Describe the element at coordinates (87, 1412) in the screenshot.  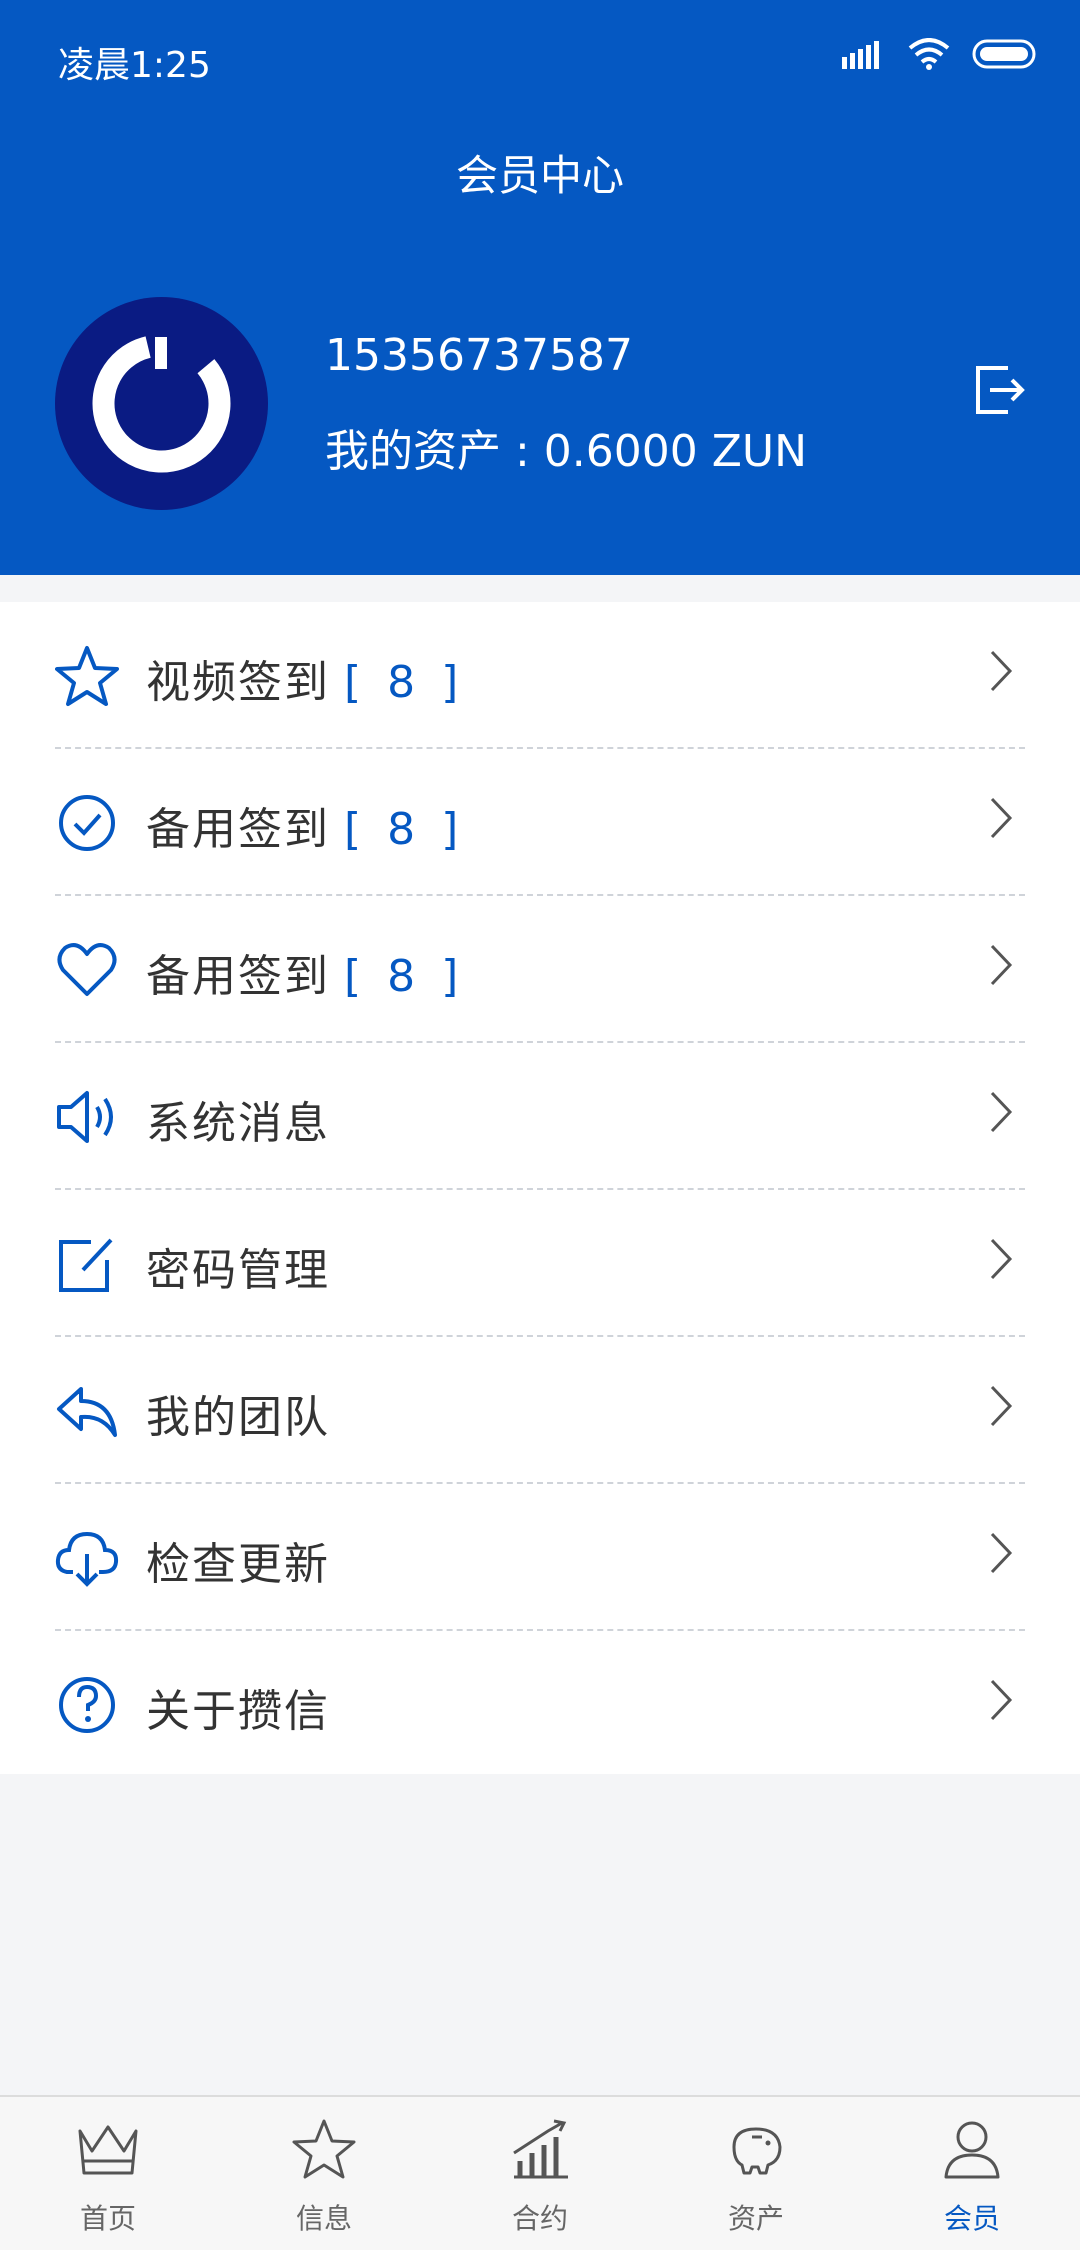
I see `reply-icon` at that location.